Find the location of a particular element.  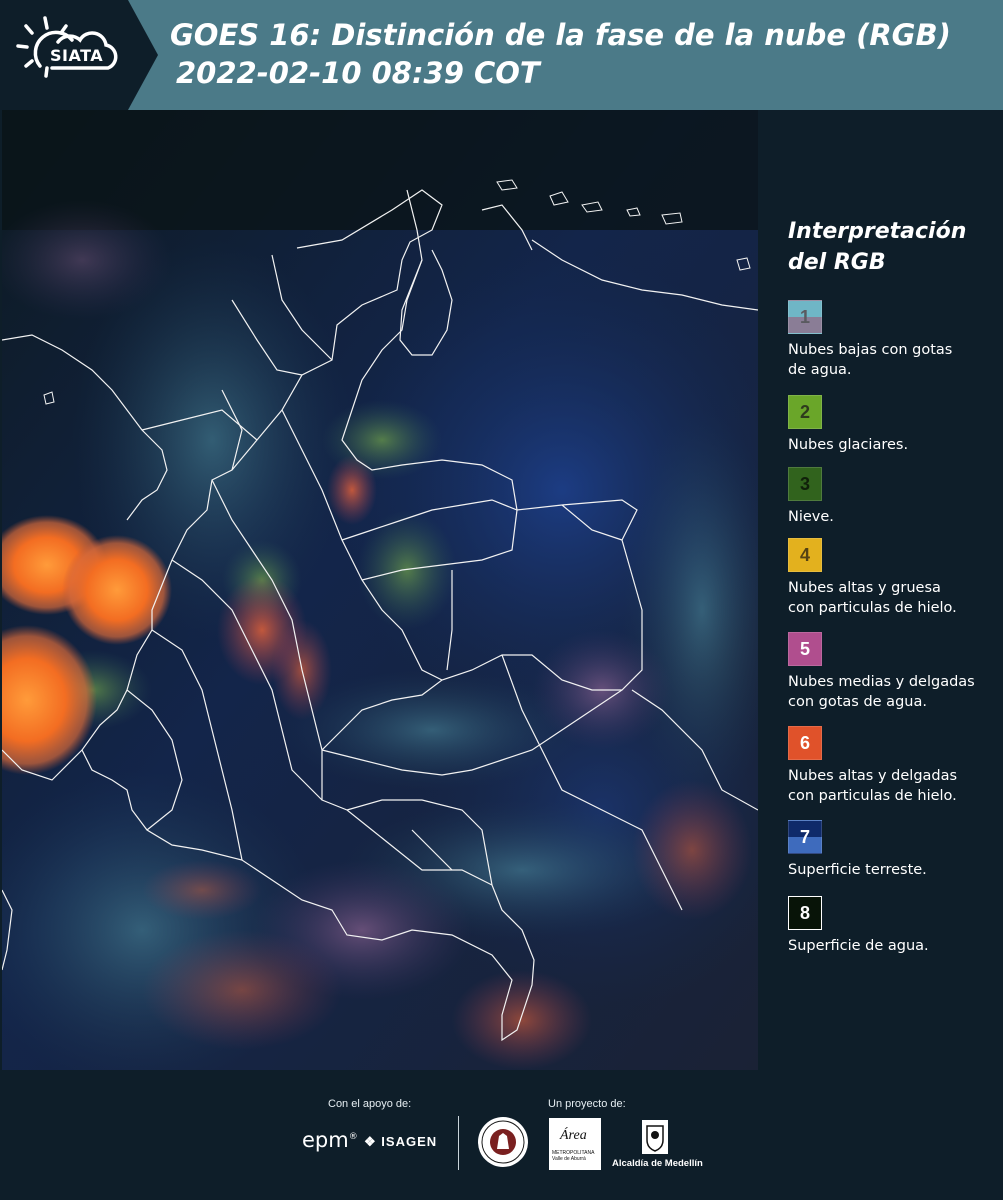

legend-label: Nubes glaciares. is located at coordinates (894, 445).